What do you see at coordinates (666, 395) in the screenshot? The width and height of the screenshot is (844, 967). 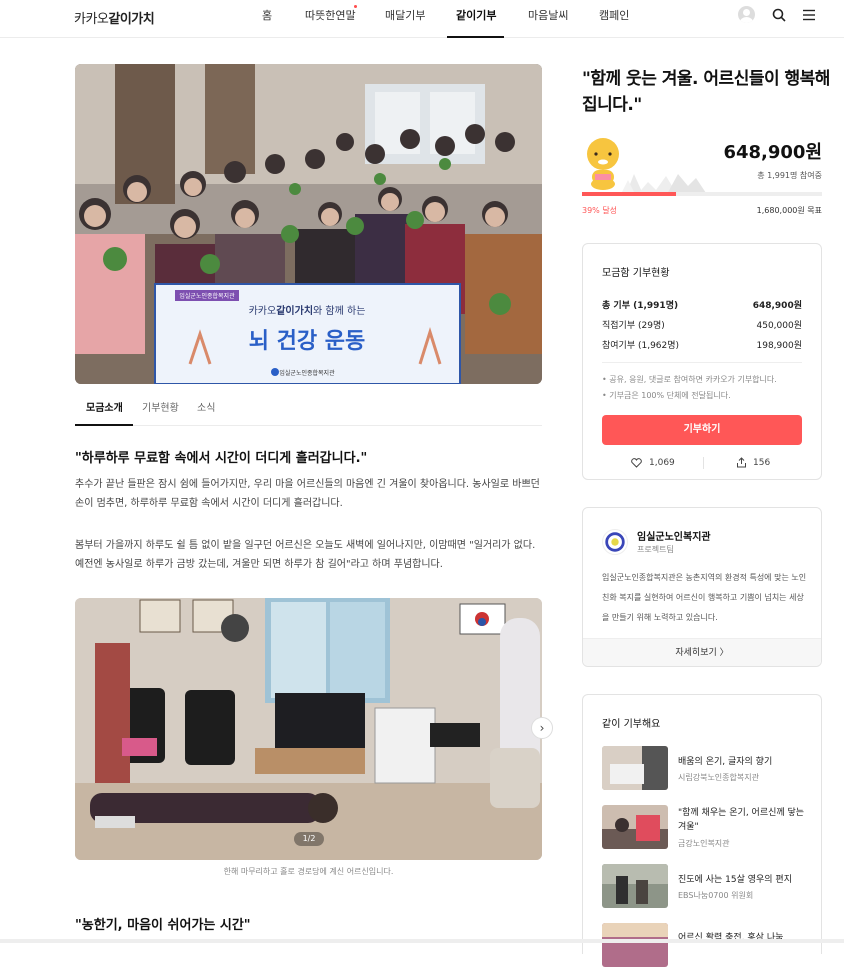 I see `status-note-2: • 기부금은 100% 단체에 전달됩니다.` at bounding box center [666, 395].